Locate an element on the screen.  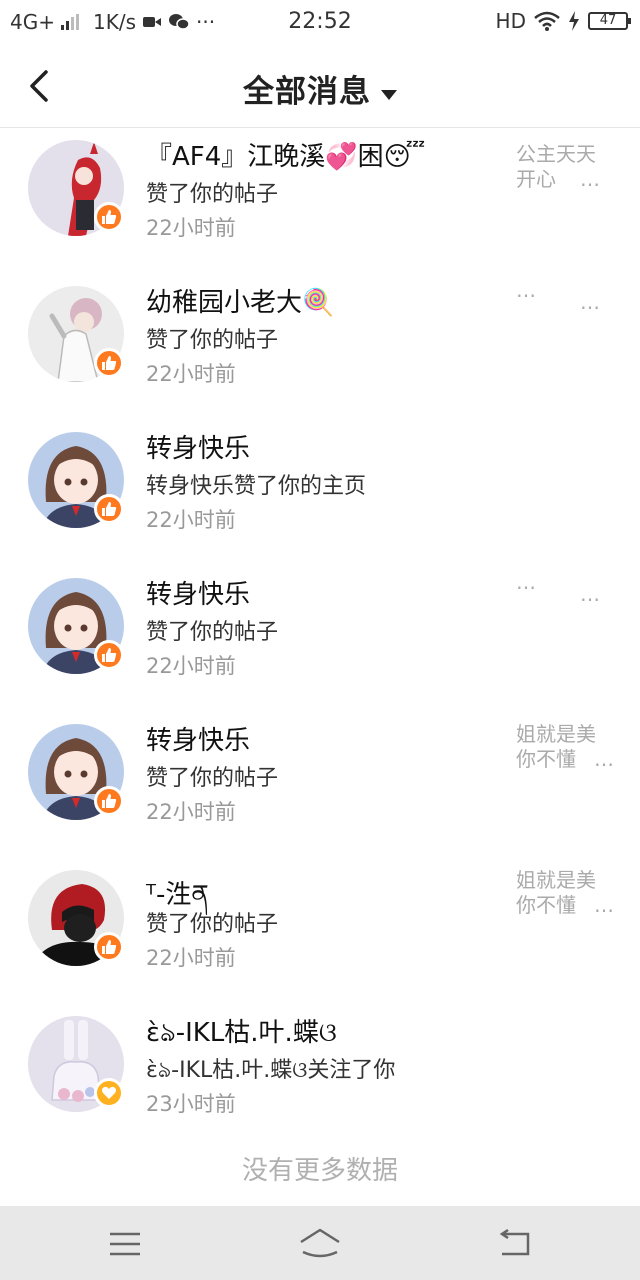
status-bar: 4G+ 1K/s ··· 22:52 HD 47 is located at coordinates (320, 22).